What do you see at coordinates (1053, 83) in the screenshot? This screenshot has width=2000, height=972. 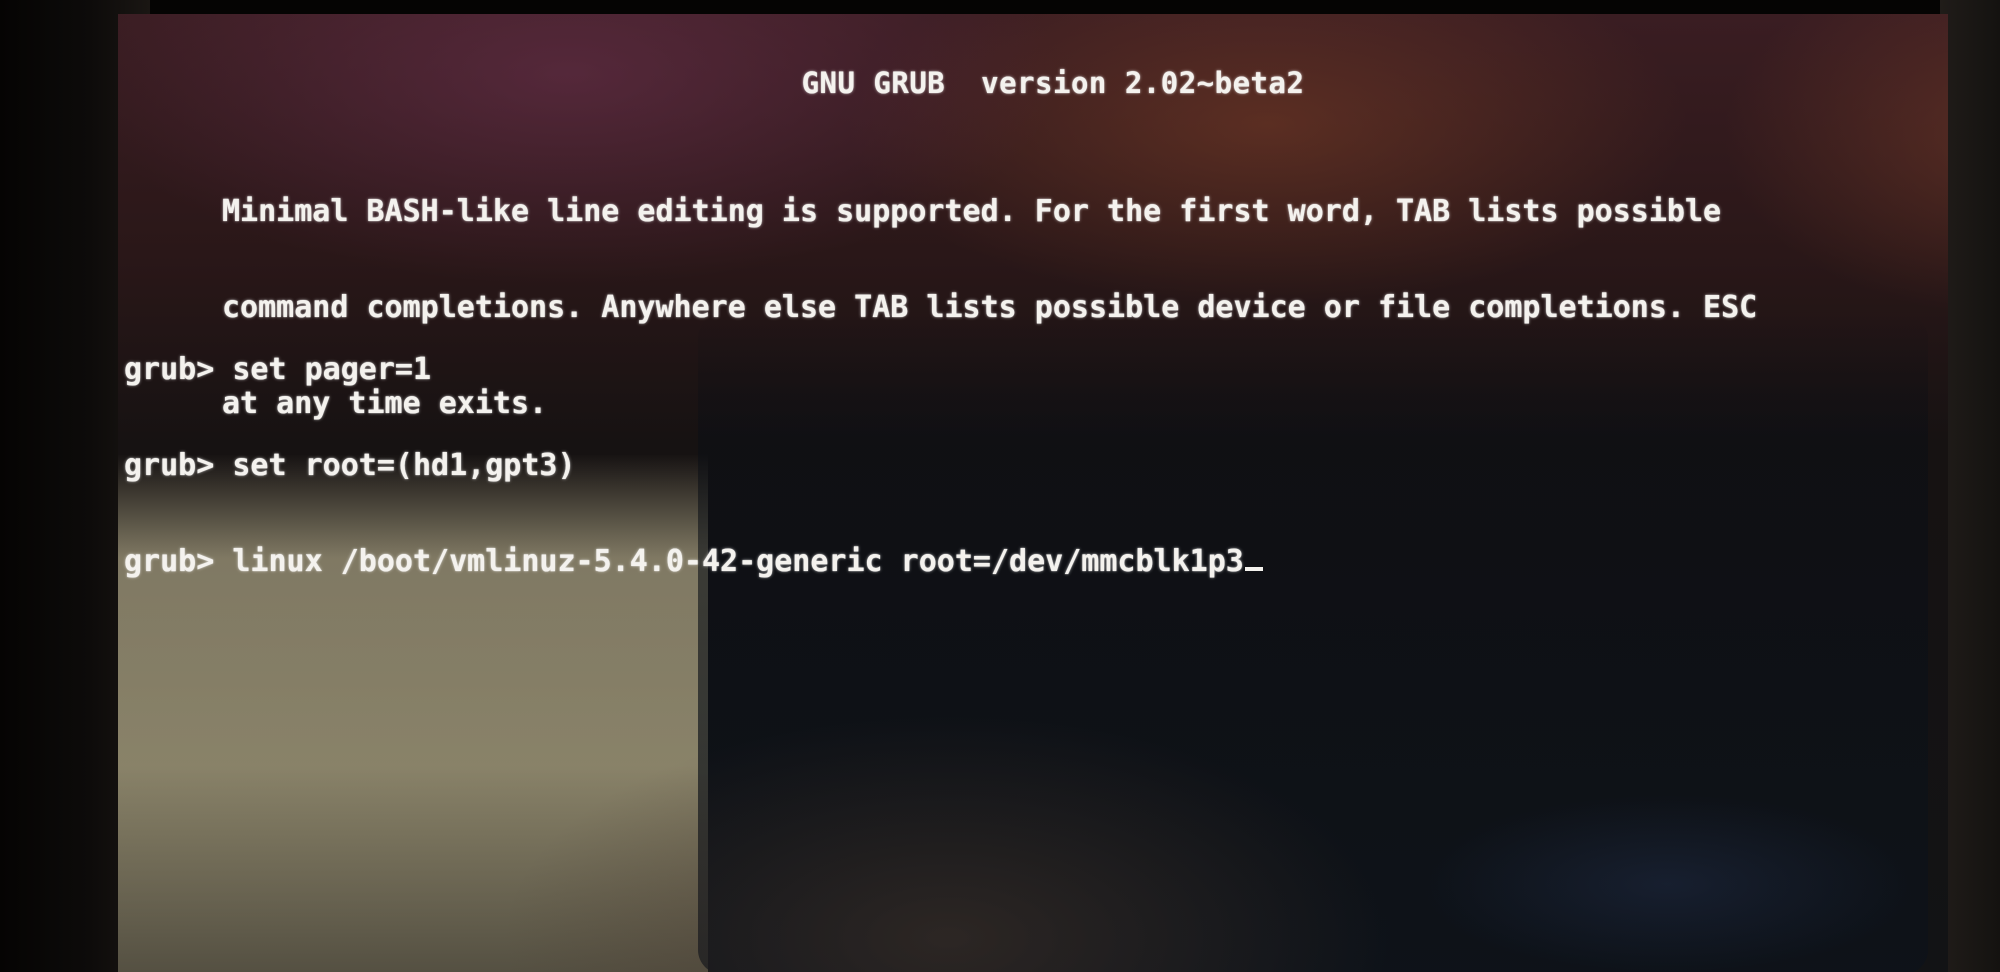 I see `grub-version-header: GNU GRUB version 2.02~beta2` at bounding box center [1053, 83].